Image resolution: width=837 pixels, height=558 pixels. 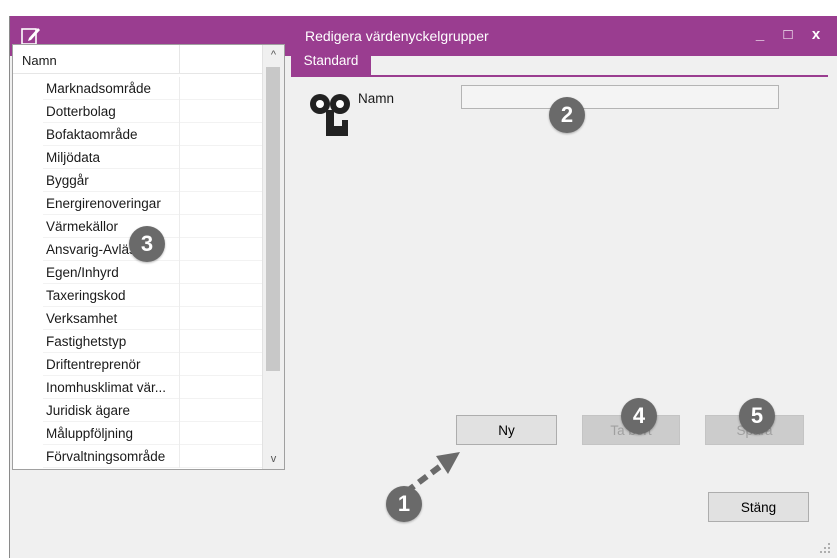 I want to click on scroll-thumb, so click(x=273, y=219).